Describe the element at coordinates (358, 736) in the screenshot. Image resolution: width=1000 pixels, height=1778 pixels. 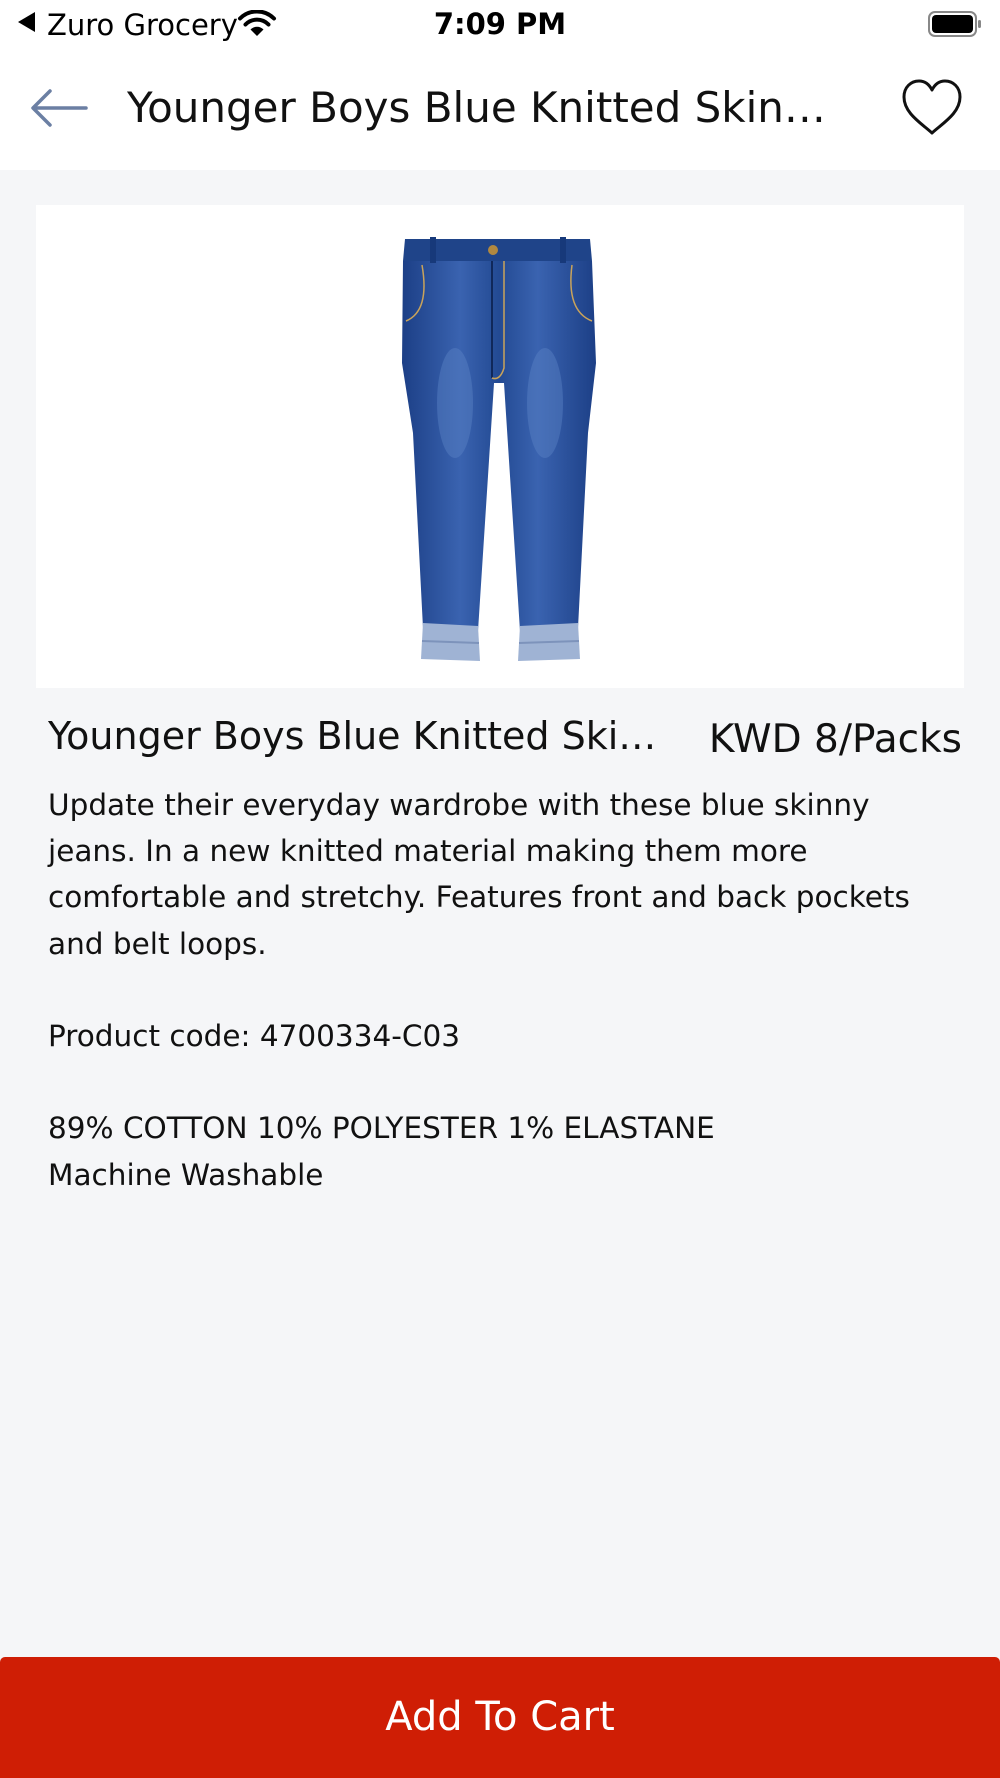
I see `product-name: Younger Boys Blue Knitted Skinny Jeans` at that location.